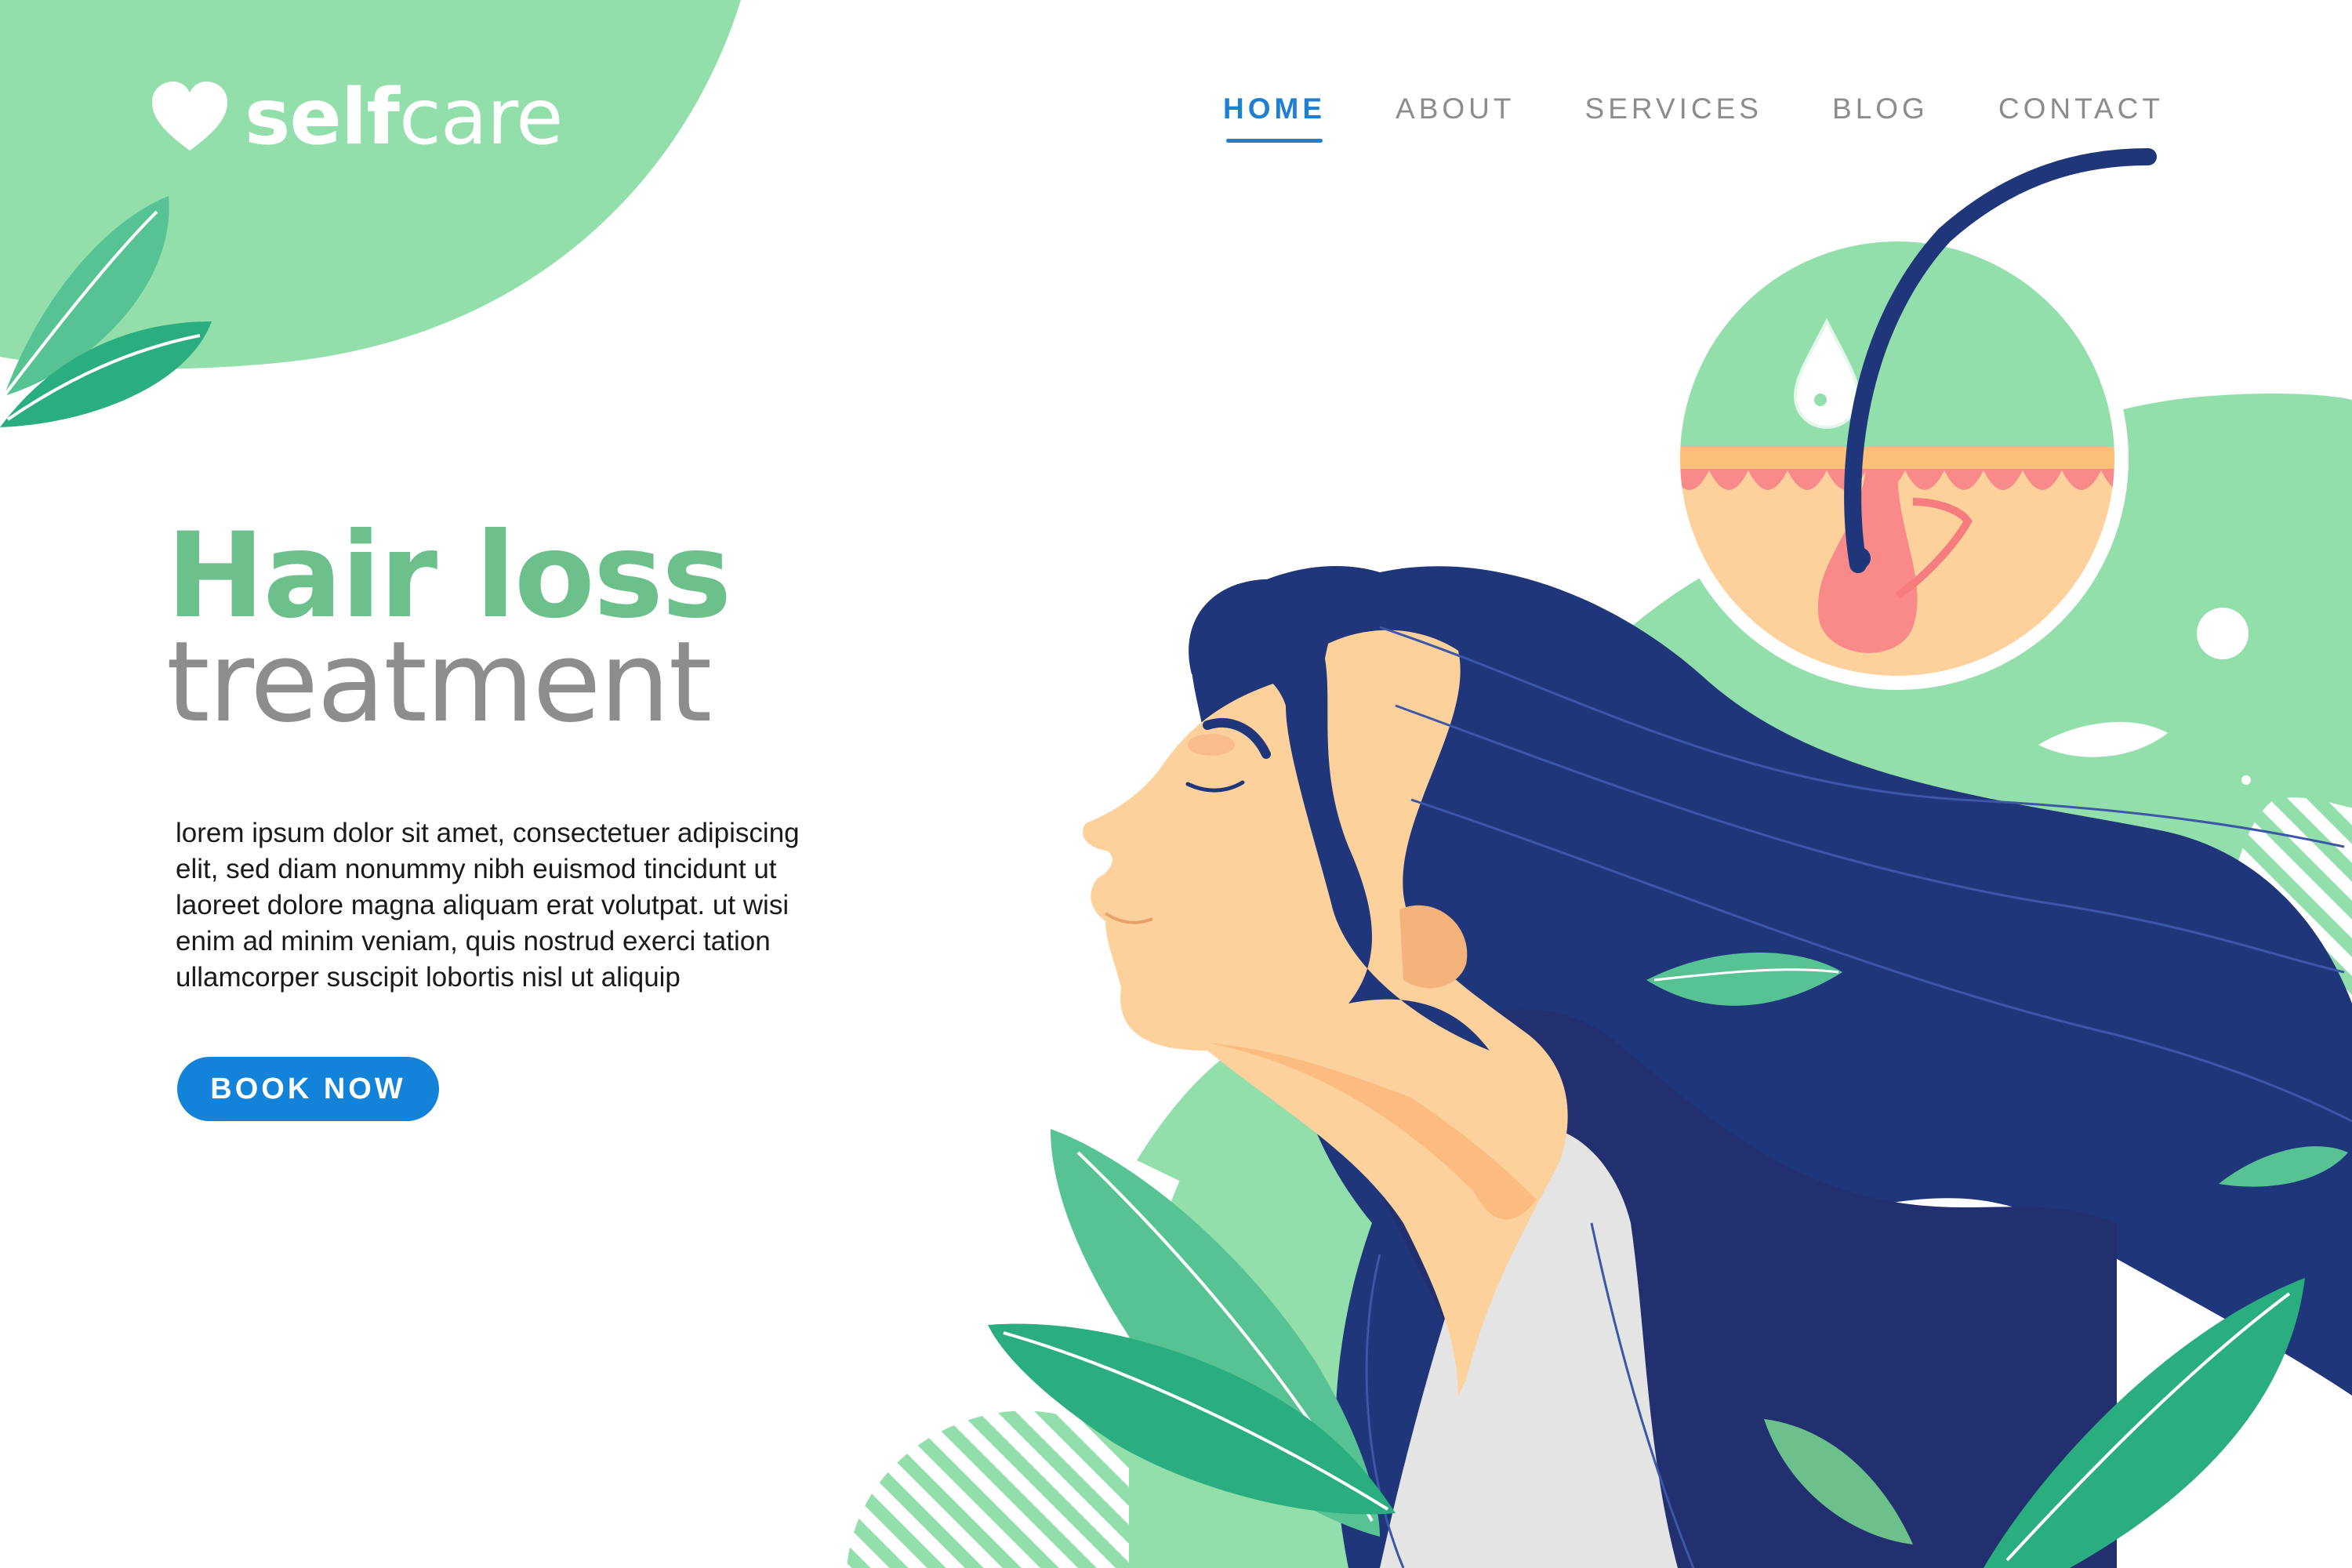 Image resolution: width=2352 pixels, height=1568 pixels. What do you see at coordinates (2081, 117) in the screenshot?
I see `nav-contact: CONTACT` at bounding box center [2081, 117].